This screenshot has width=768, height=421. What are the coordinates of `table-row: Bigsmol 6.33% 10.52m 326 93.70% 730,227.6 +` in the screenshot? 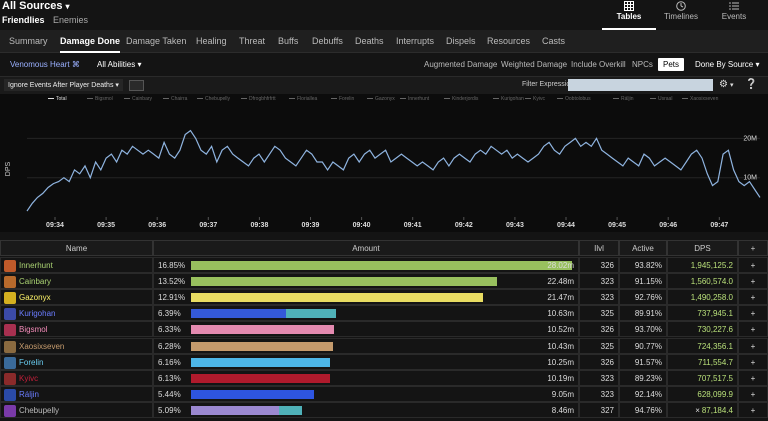 It's located at (384, 329).